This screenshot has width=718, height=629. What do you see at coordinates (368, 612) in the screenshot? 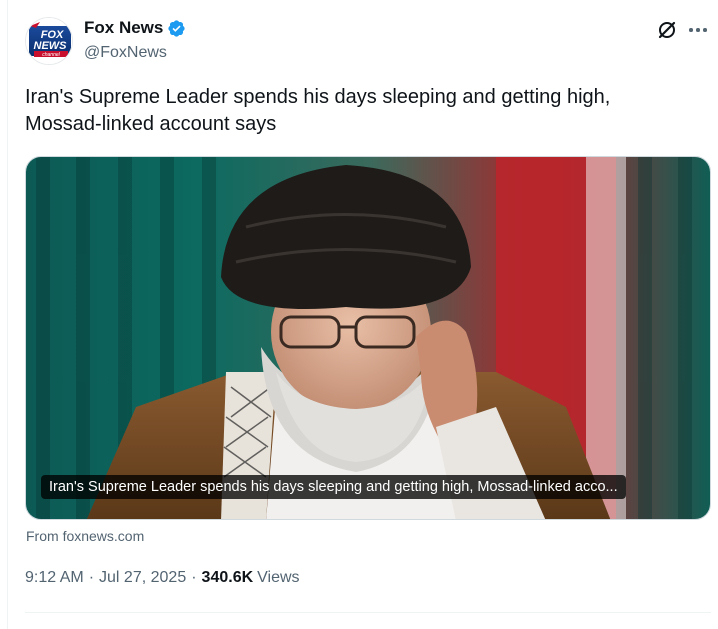
I see `divider` at bounding box center [368, 612].